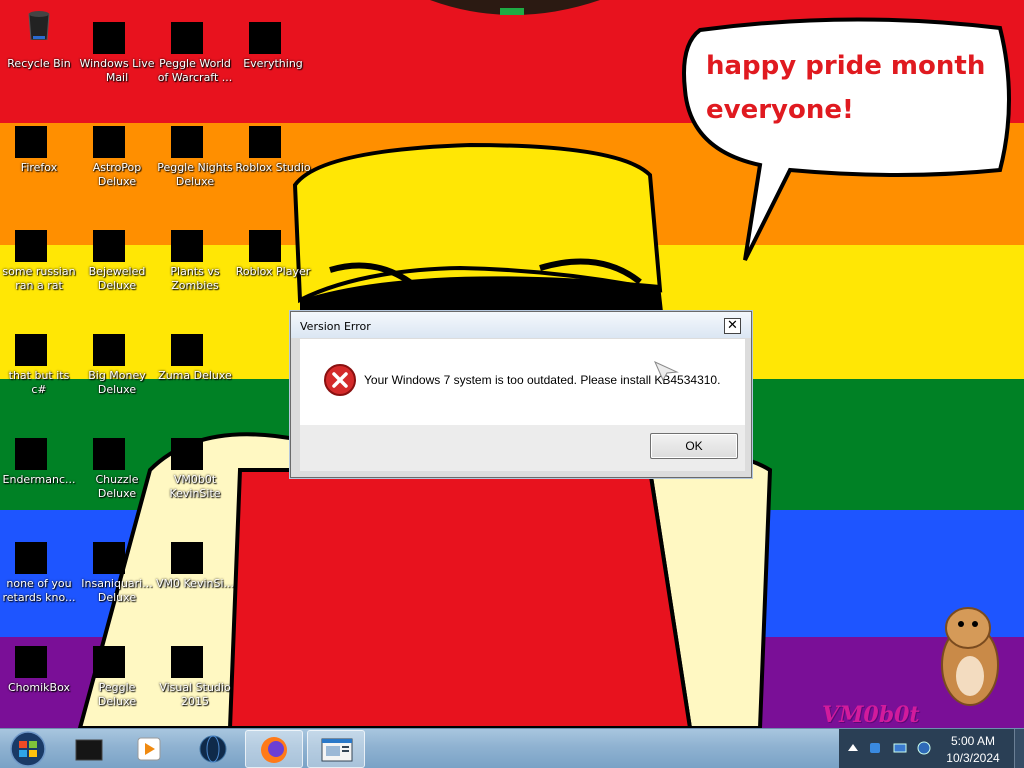 Image resolution: width=1024 pixels, height=768 pixels. What do you see at coordinates (336, 749) in the screenshot?
I see `taskbar-item-window` at bounding box center [336, 749].